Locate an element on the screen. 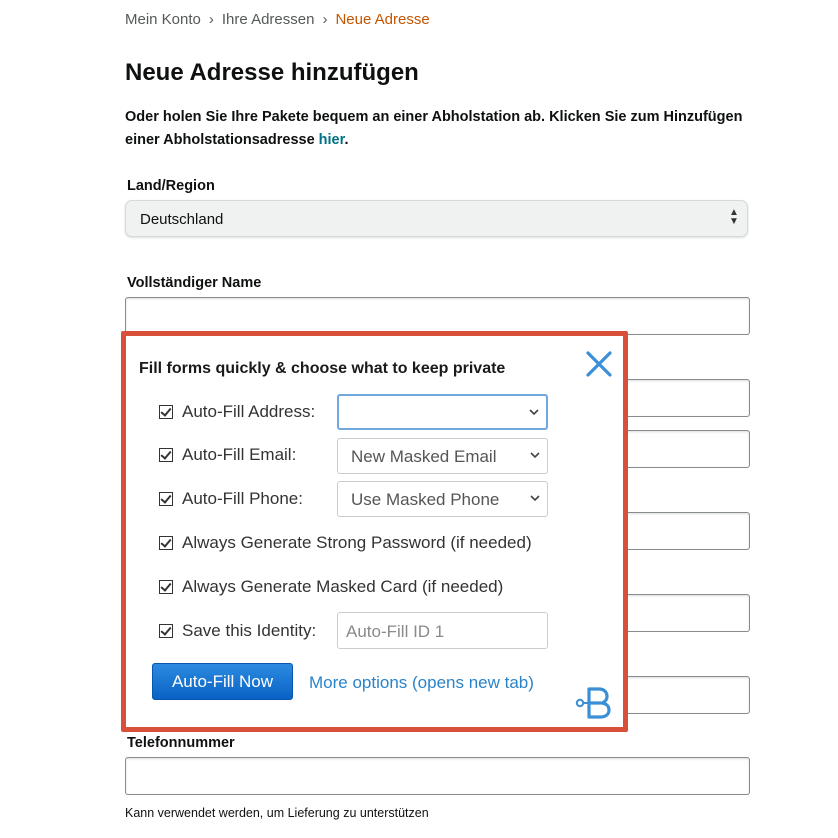  identity-name-input: Auto-Fill ID 1 is located at coordinates (442, 630).